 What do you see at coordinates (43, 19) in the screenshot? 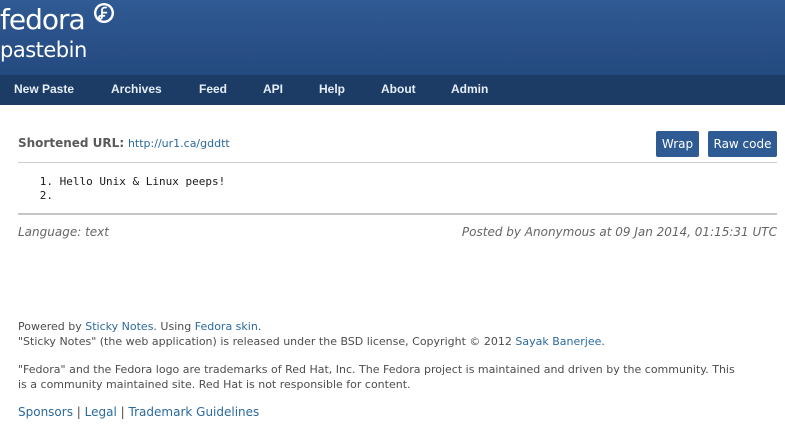
I see `logo-text-fedora: fedora` at bounding box center [43, 19].